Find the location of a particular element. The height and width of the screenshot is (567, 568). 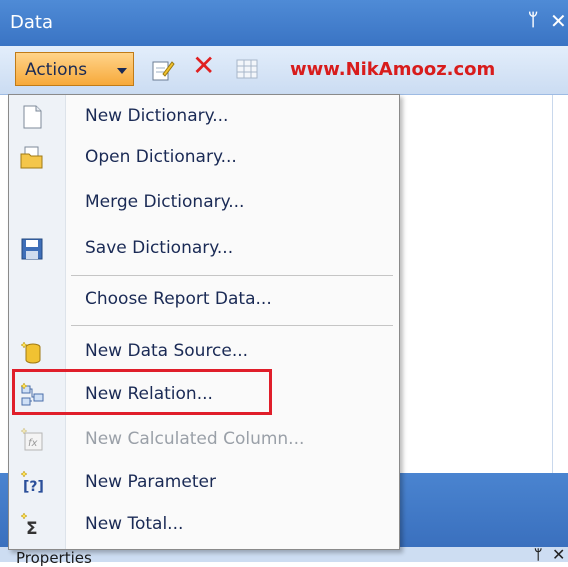

save-disk-icon is located at coordinates (32, 249).